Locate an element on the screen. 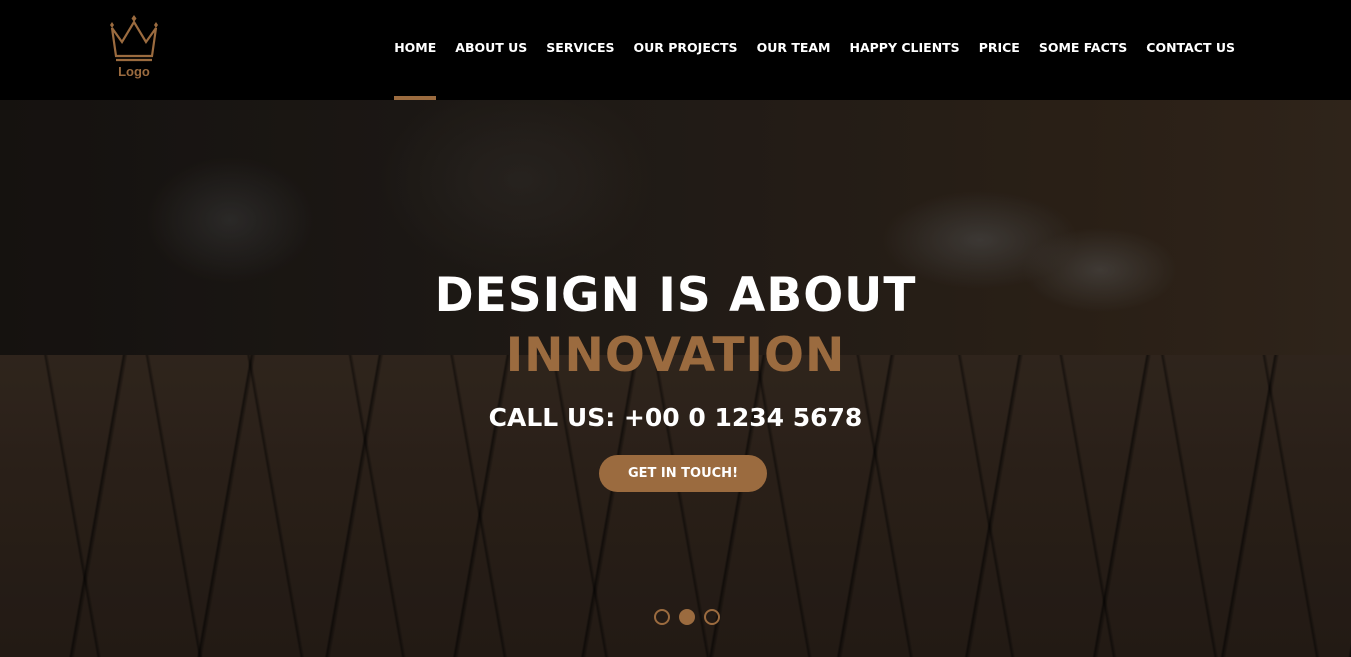  get-in-touch-button: GET IN TOUCH! is located at coordinates (683, 473).